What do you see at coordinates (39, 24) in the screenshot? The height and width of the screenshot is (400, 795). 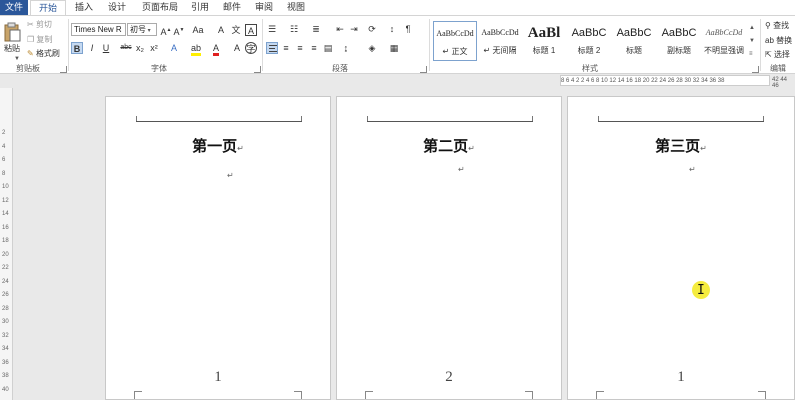 I see `cut-button: ✂ 剪切` at bounding box center [39, 24].